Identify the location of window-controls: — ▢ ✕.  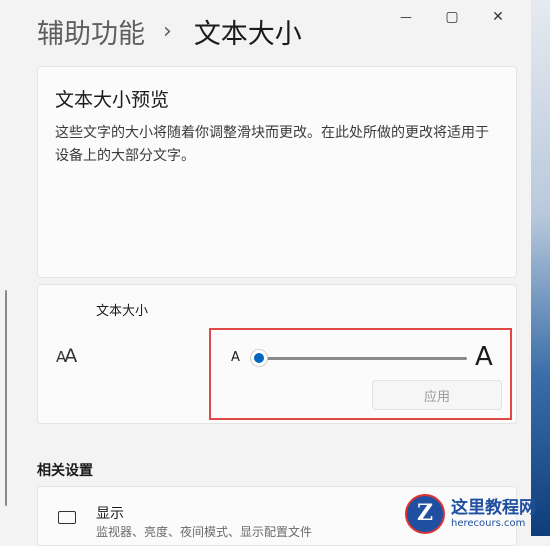
(452, 17).